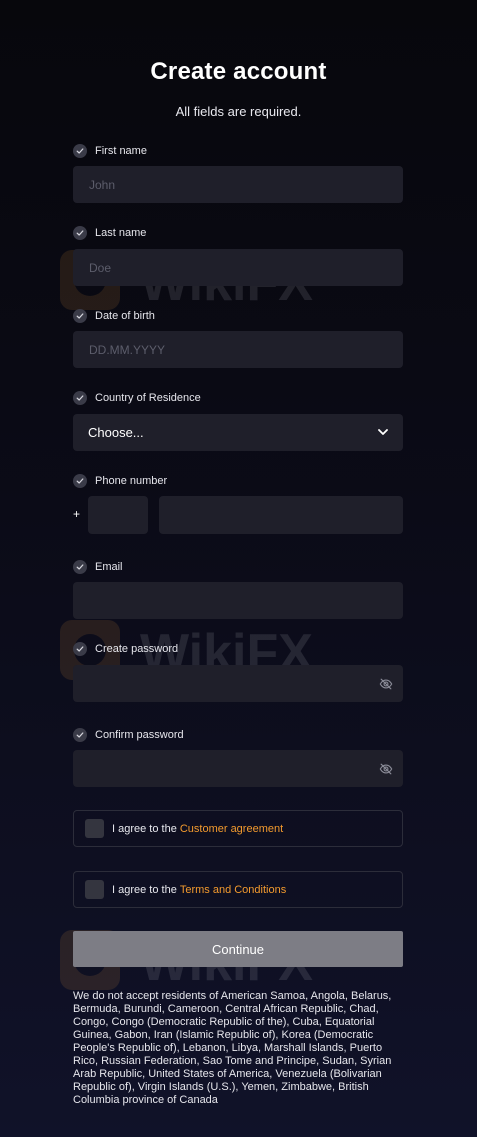  What do you see at coordinates (121, 151) in the screenshot?
I see `first-name-label-text: First name` at bounding box center [121, 151].